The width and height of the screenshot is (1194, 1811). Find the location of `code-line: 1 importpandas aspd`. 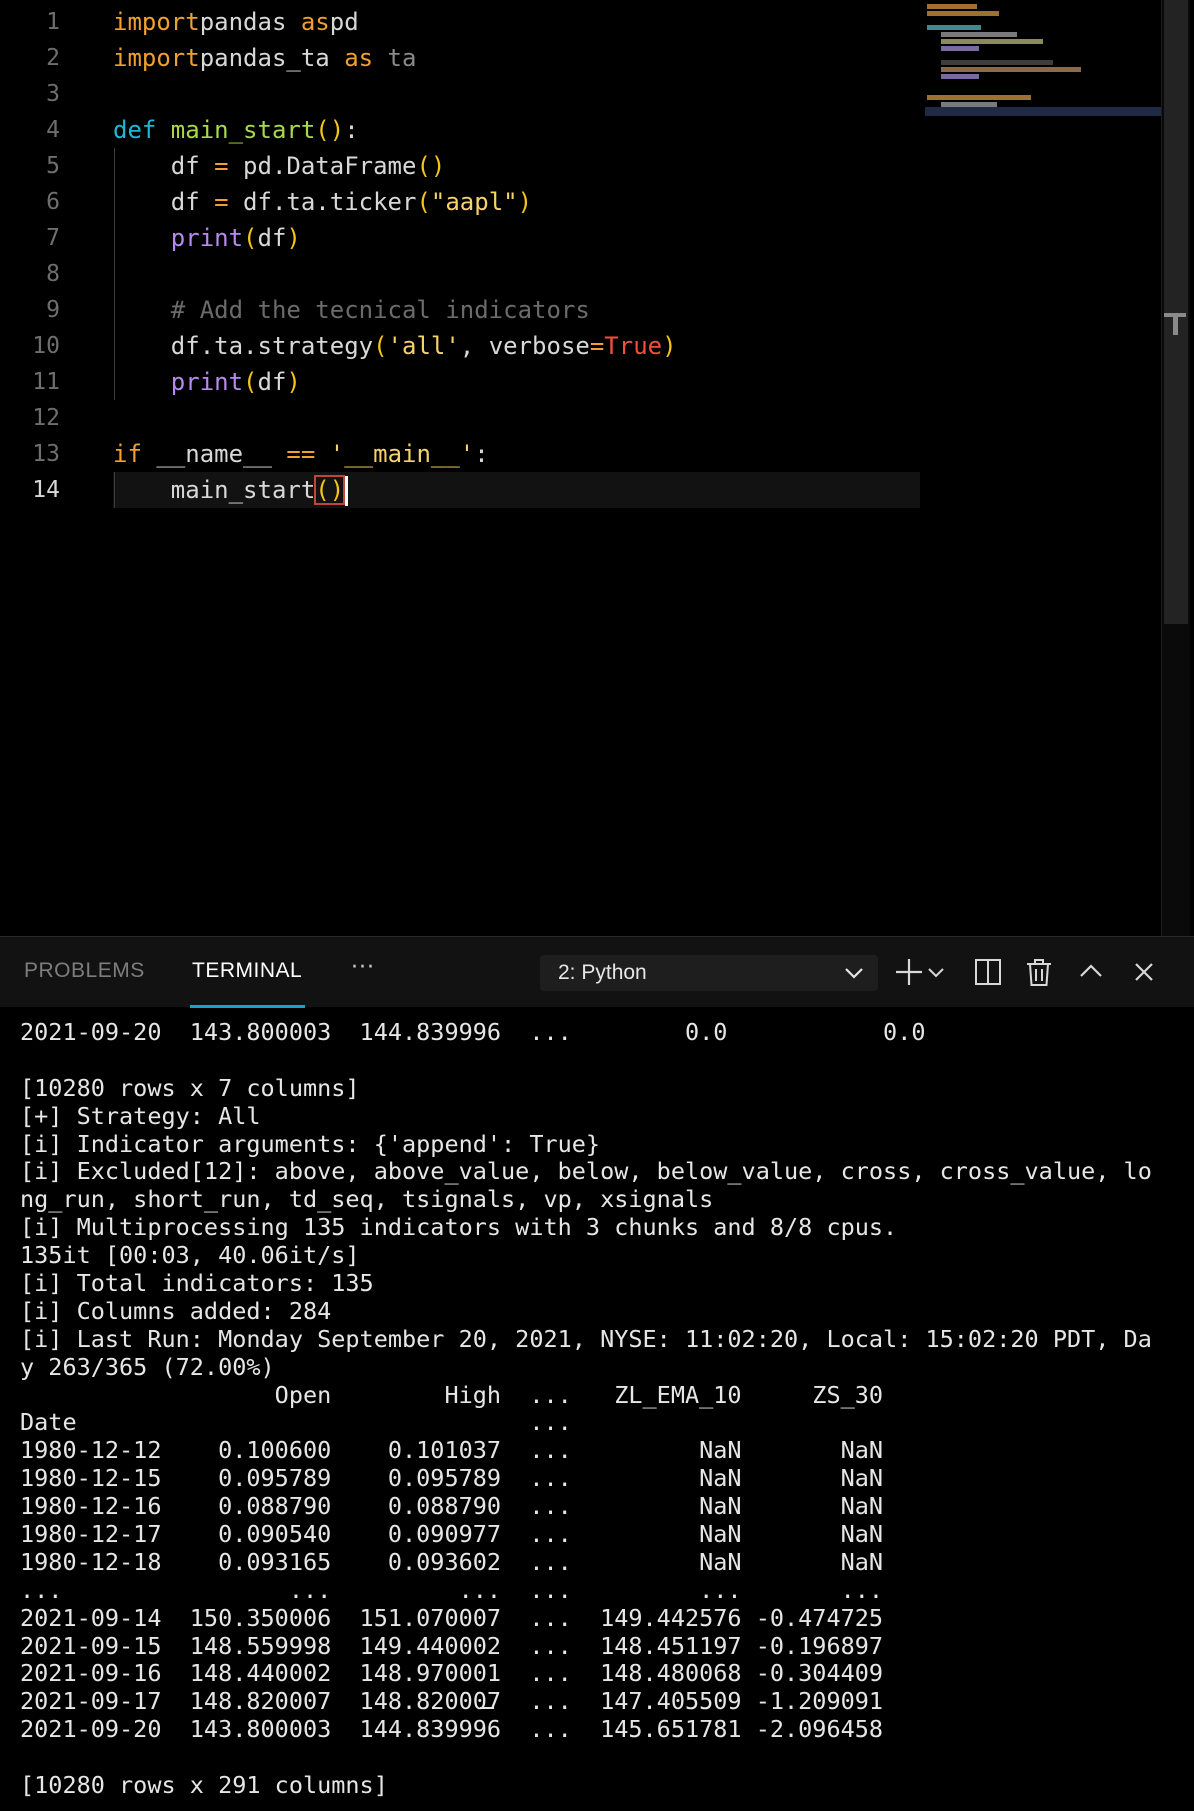

code-line: 1 importpandas aspd is located at coordinates (460, 22).